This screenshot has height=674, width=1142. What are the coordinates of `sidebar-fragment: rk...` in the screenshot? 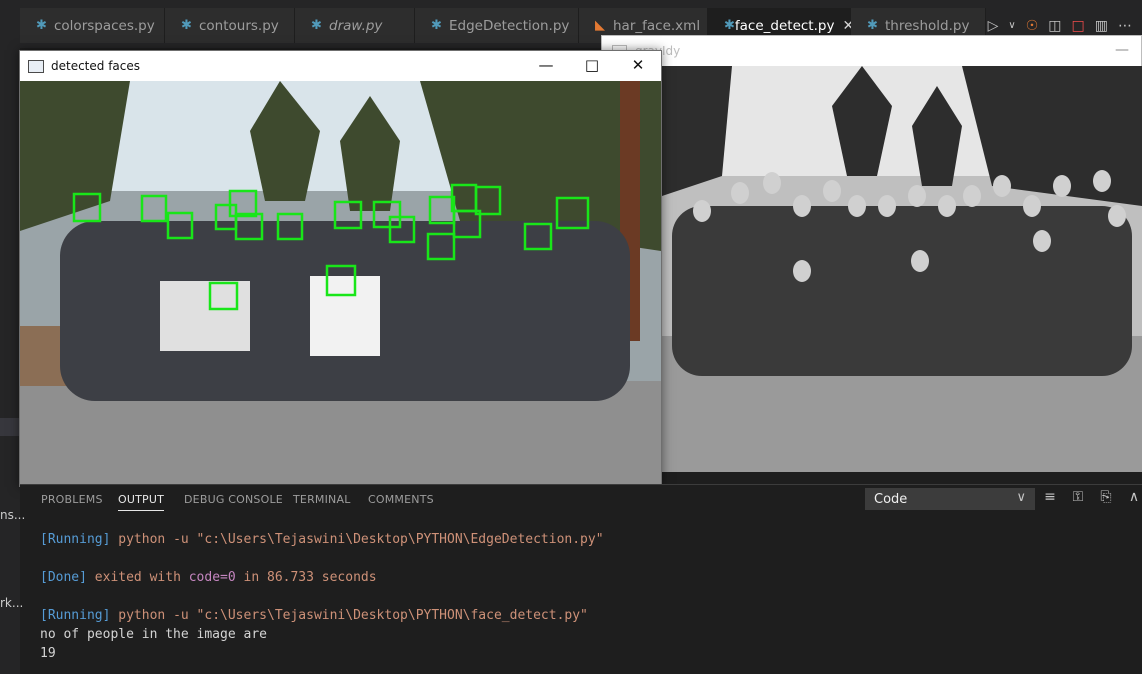 It's located at (12, 603).